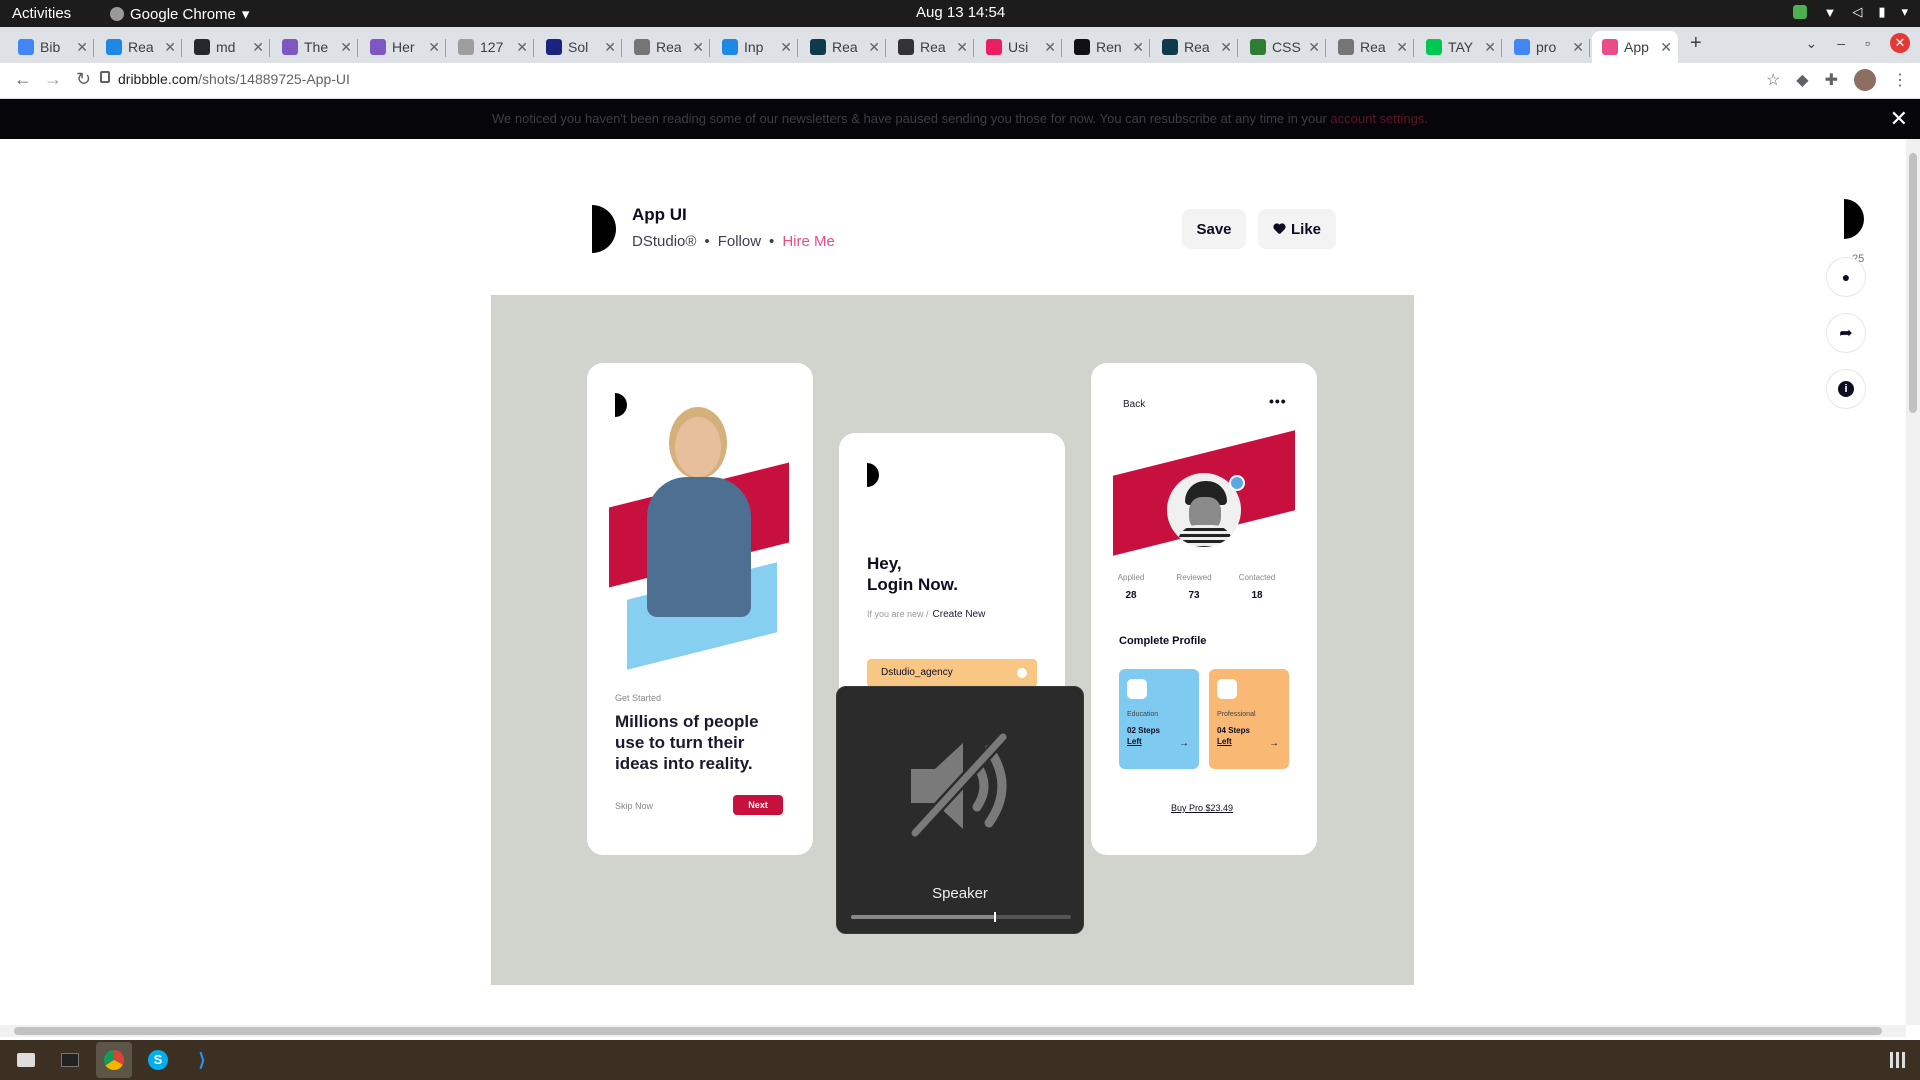 The width and height of the screenshot is (1920, 1080). Describe the element at coordinates (960, 893) in the screenshot. I see `osd-output-label: Speaker` at that location.